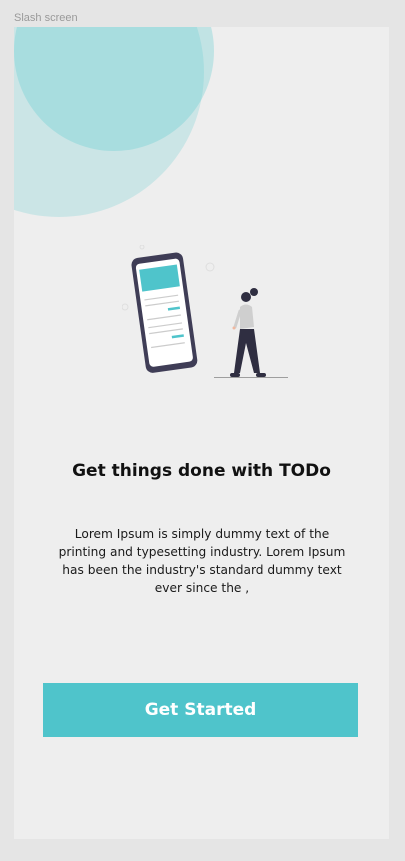 This screenshot has height=861, width=405. What do you see at coordinates (46, 18) in the screenshot?
I see `frame-label: Slash screen` at bounding box center [46, 18].